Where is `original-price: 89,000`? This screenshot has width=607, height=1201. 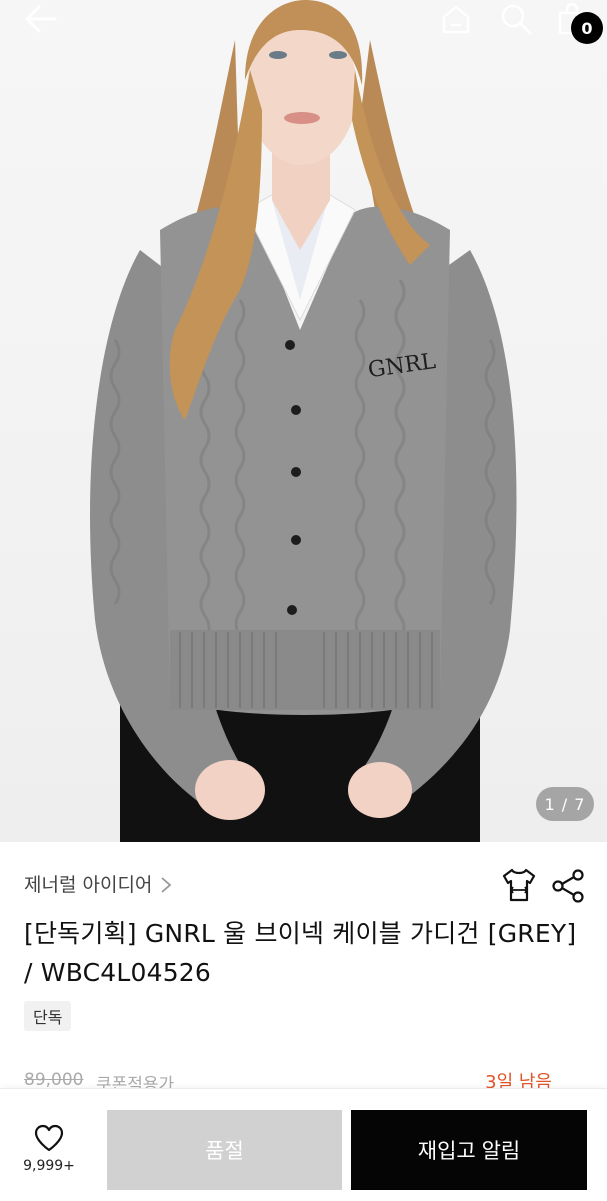 original-price: 89,000 is located at coordinates (54, 1080).